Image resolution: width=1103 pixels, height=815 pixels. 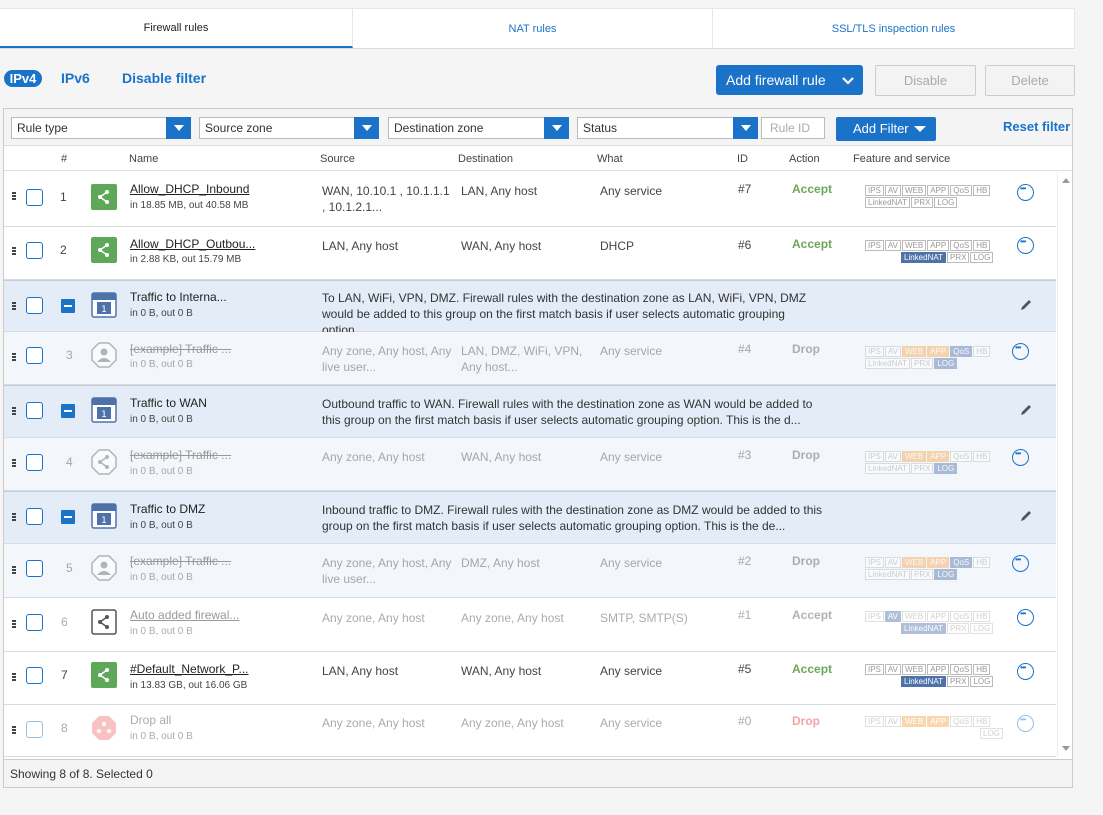 What do you see at coordinates (485, 159) in the screenshot?
I see `col-destination: Destination` at bounding box center [485, 159].